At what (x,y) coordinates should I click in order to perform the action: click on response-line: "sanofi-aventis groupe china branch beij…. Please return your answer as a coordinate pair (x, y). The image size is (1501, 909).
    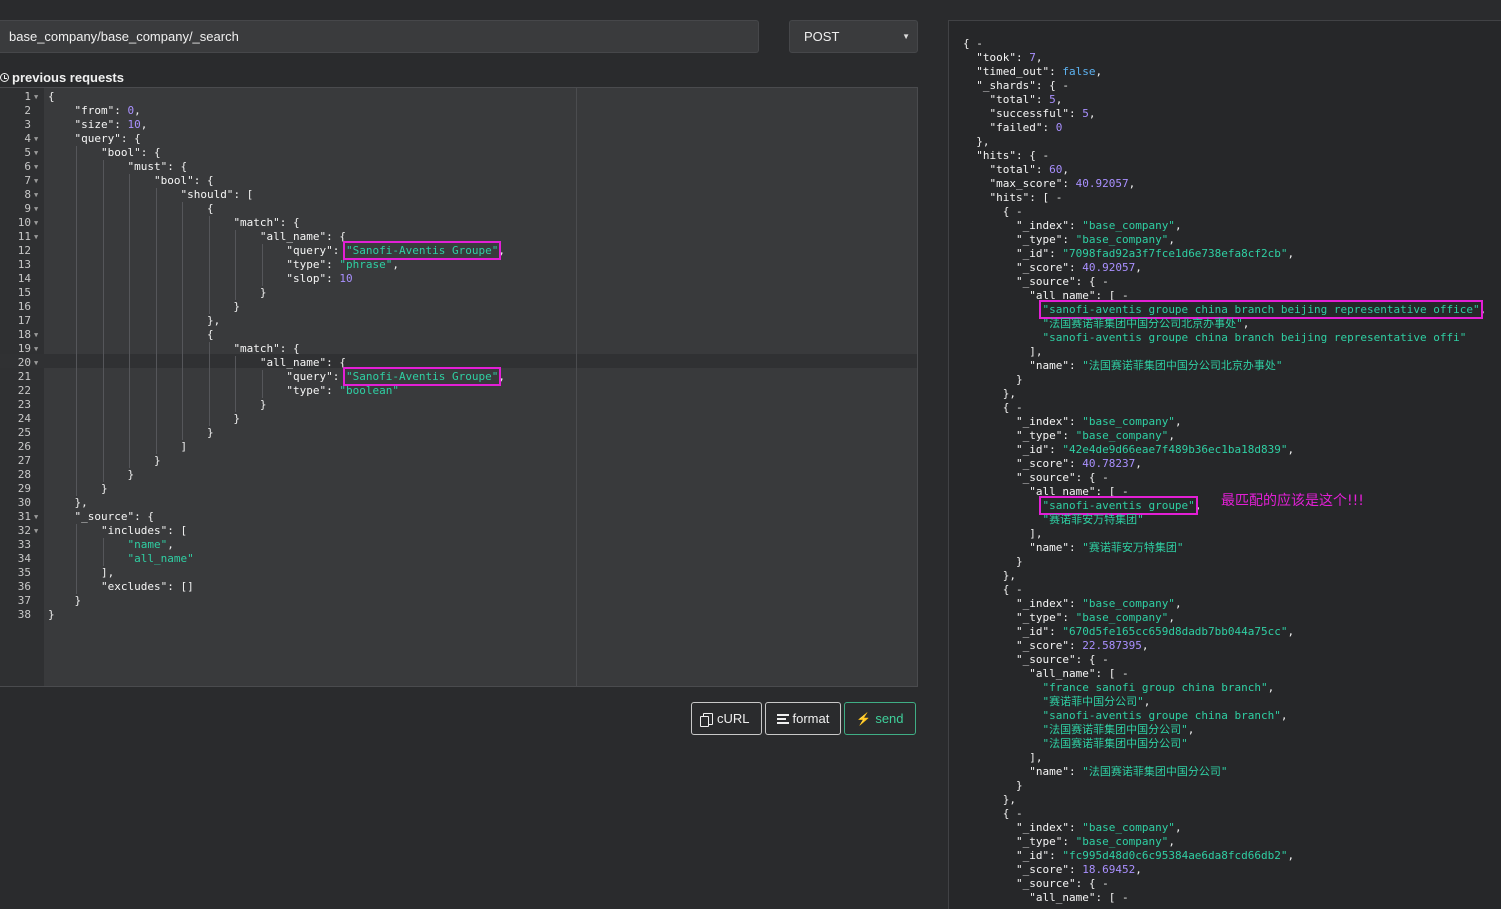
    Looking at the image, I should click on (1254, 337).